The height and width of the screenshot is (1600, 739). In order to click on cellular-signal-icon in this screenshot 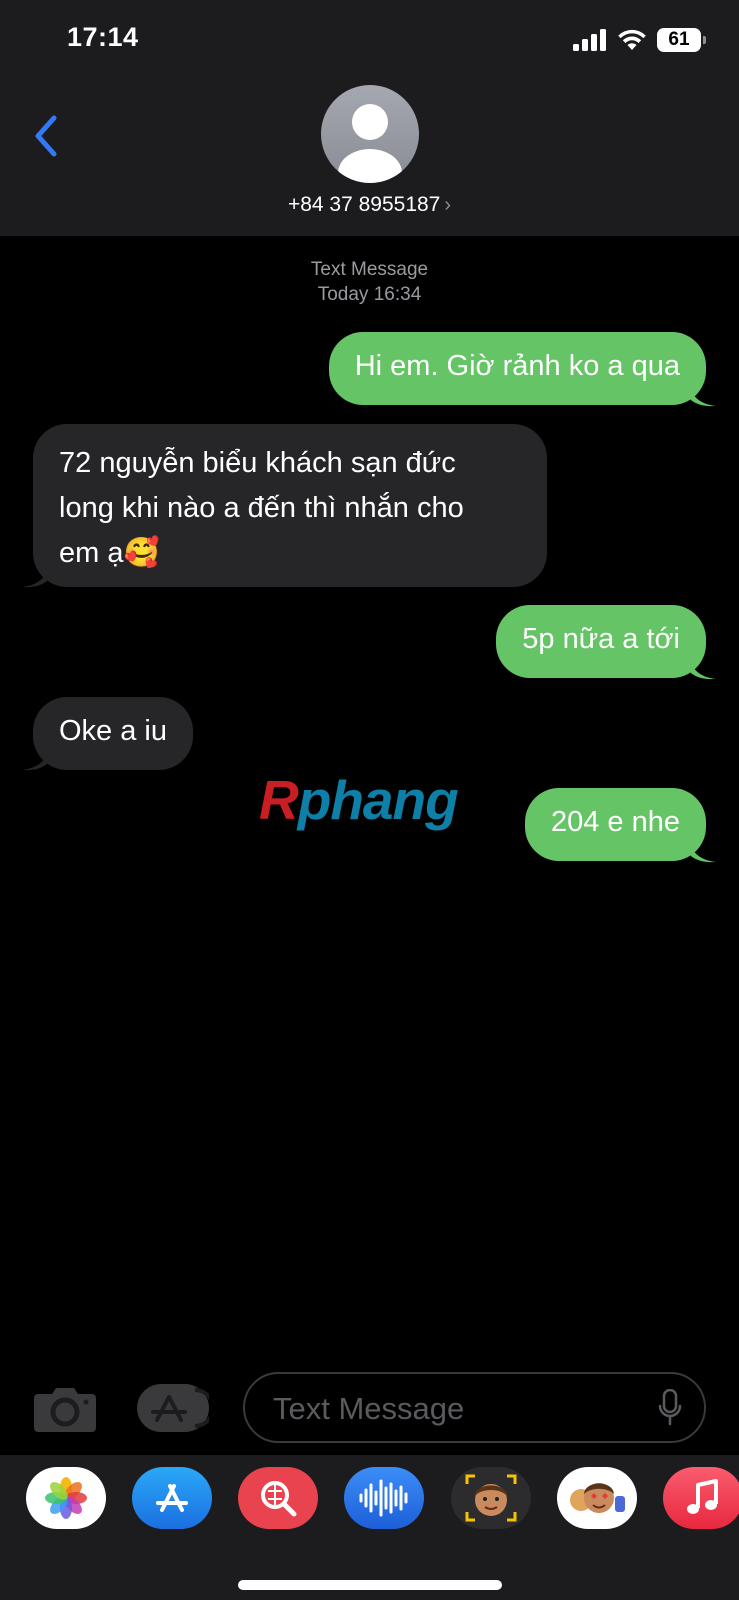, I will do `click(589, 40)`.